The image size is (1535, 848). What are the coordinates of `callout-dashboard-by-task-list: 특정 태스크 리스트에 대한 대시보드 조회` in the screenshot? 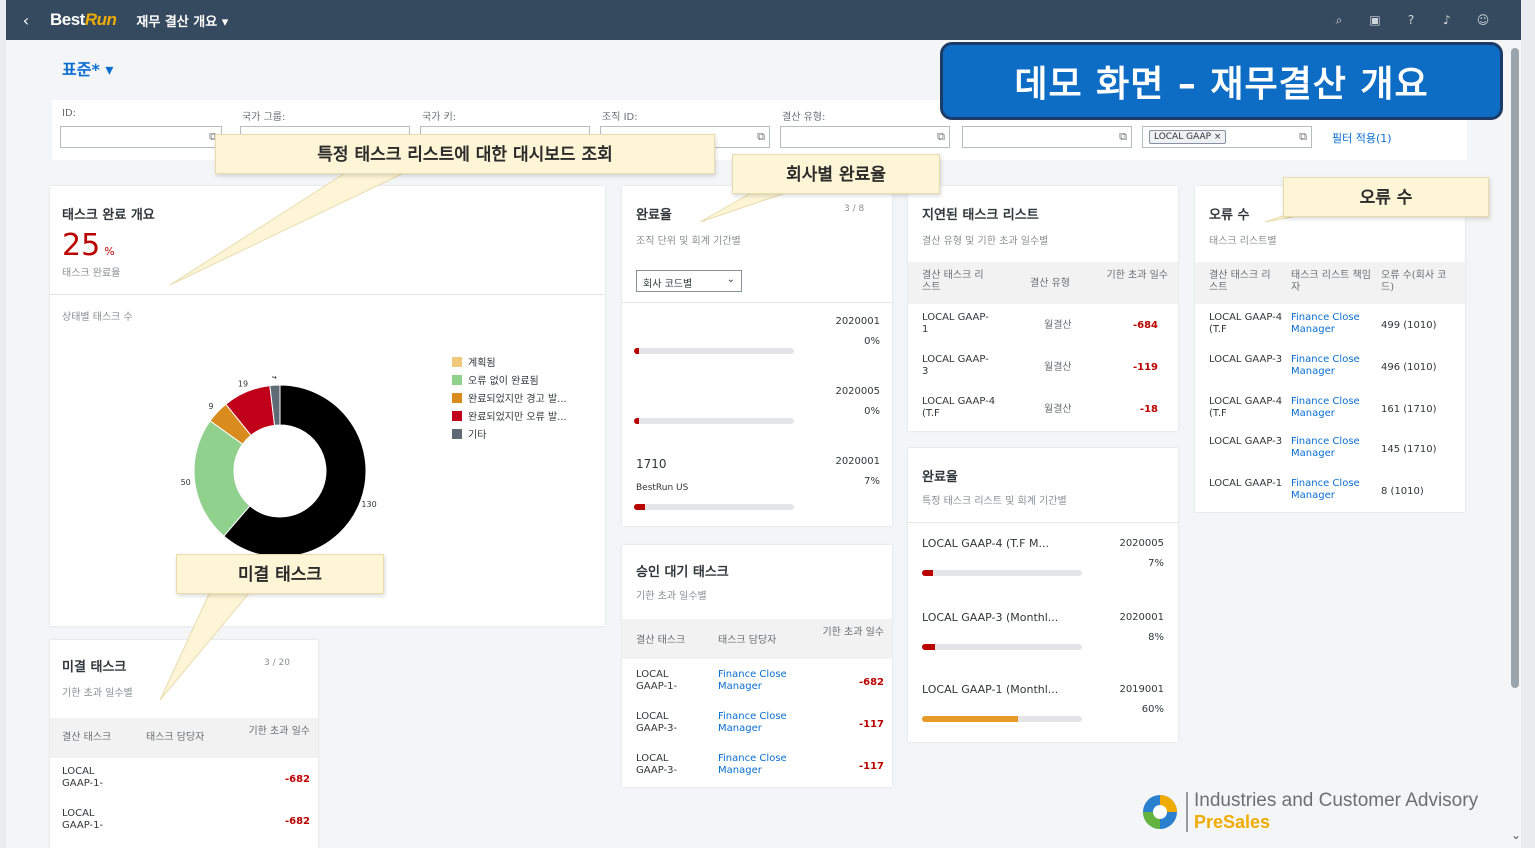 It's located at (465, 154).